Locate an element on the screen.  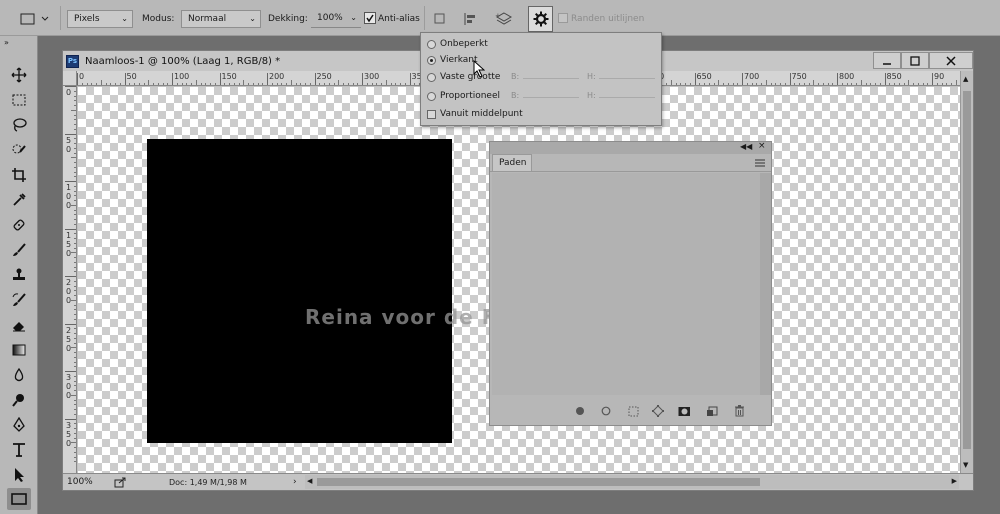
dodge-tool-icon is located at coordinates (19, 400).